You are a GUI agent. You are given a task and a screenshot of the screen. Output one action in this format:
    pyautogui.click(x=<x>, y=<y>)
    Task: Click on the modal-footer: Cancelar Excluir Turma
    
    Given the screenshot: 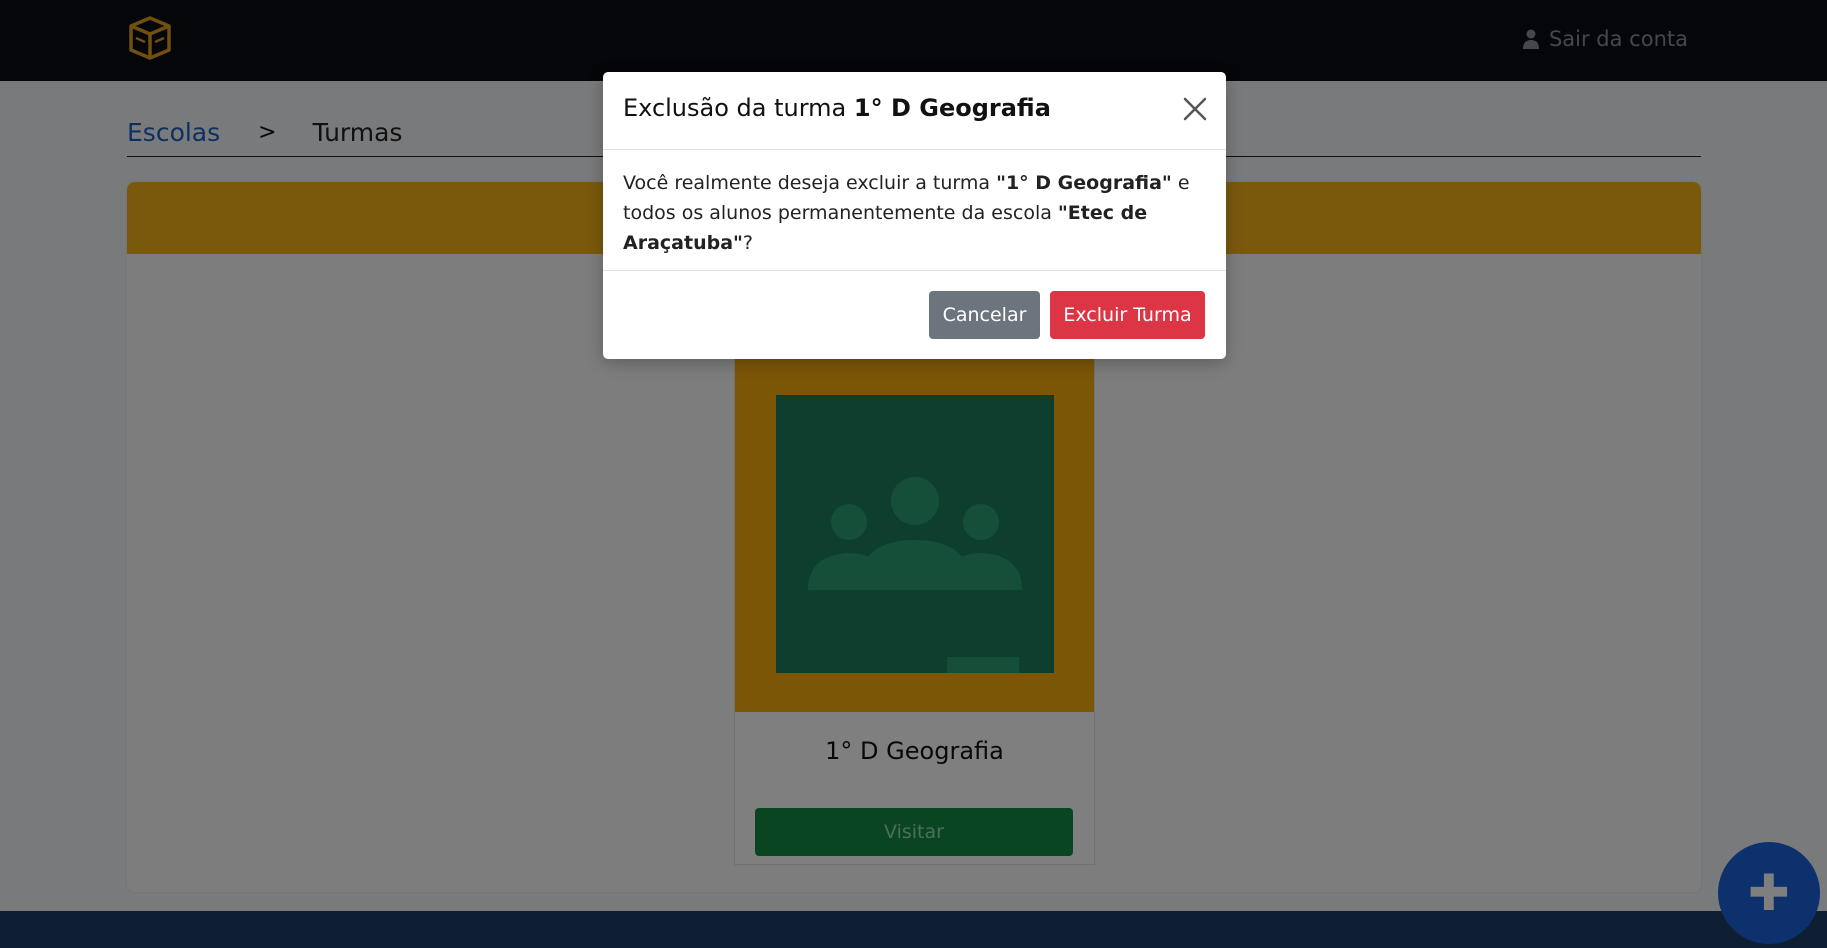 What is the action you would take?
    pyautogui.click(x=914, y=315)
    